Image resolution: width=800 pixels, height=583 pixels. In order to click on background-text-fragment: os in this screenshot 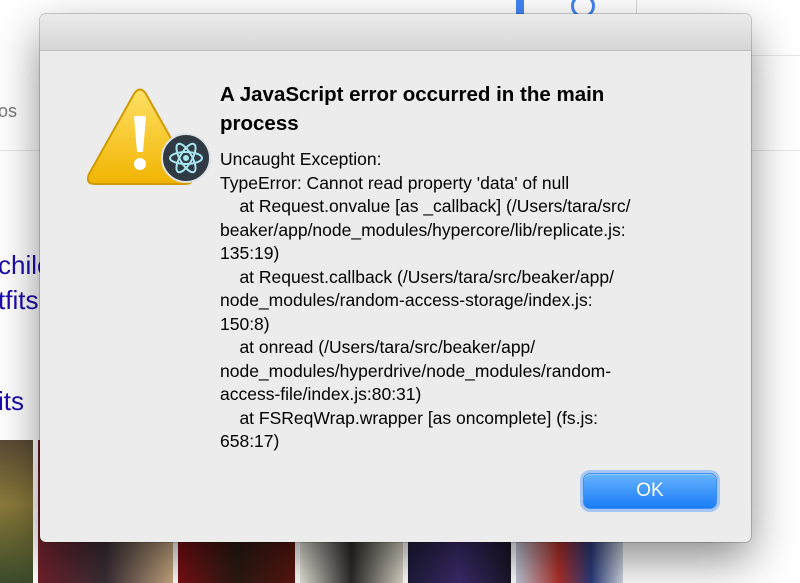, I will do `click(9, 111)`.